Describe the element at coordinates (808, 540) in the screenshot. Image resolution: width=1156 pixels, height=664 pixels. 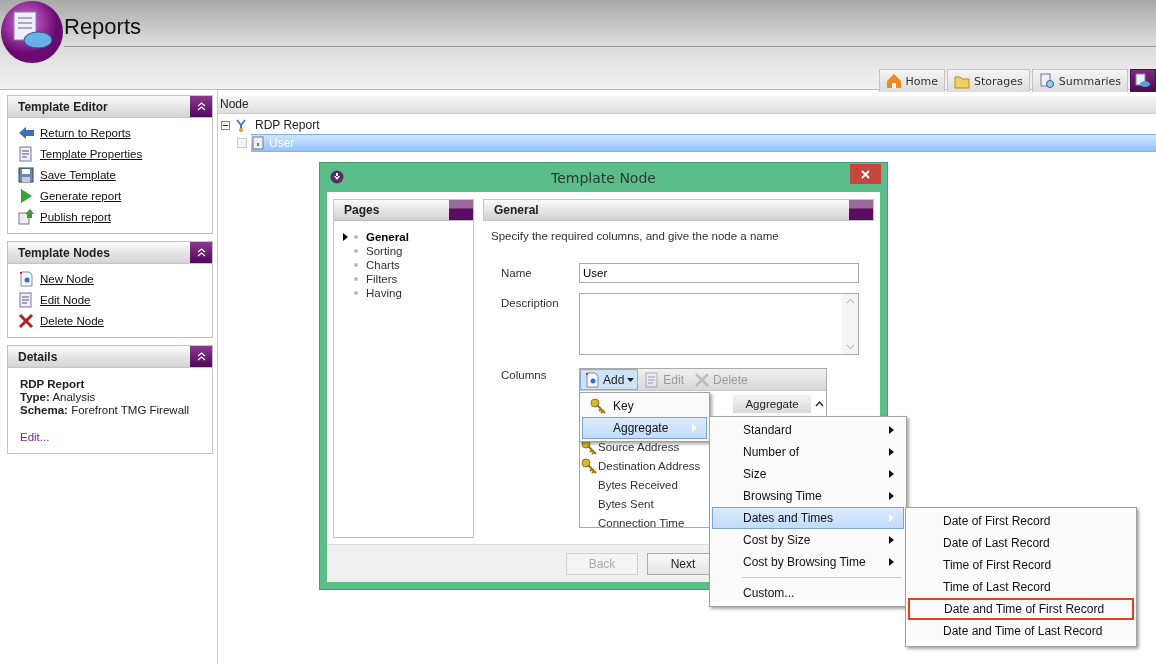
I see `menu-item: Cost by Size` at that location.